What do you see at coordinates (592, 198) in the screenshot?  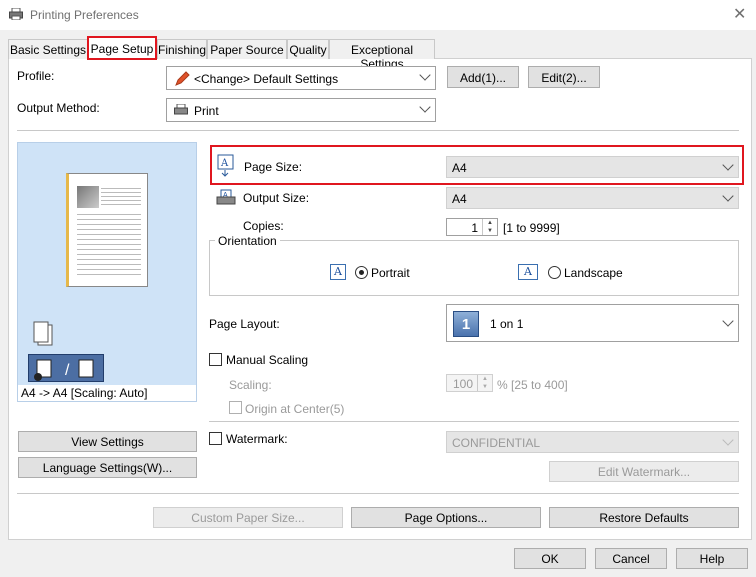 I see `output-size-dropdown: A4` at bounding box center [592, 198].